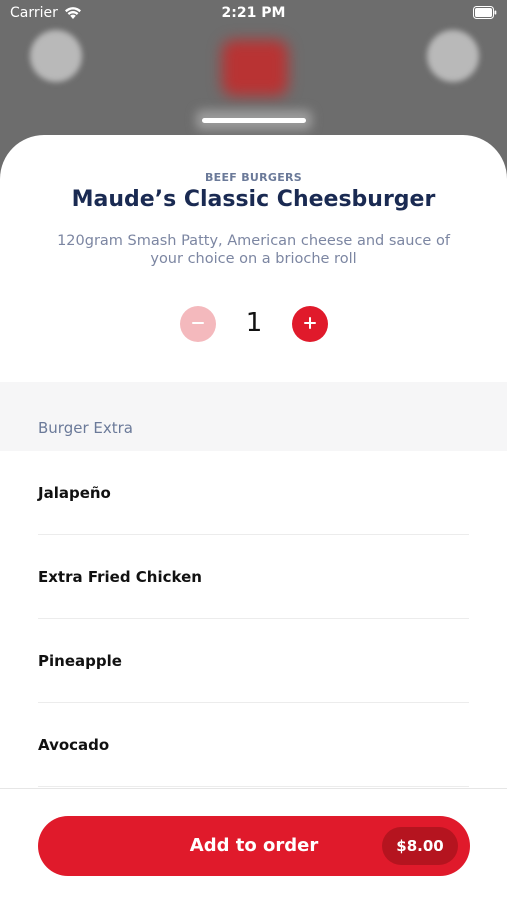 This screenshot has width=507, height=900. What do you see at coordinates (253, 745) in the screenshot?
I see `extra-option-avocado: Avocado` at bounding box center [253, 745].